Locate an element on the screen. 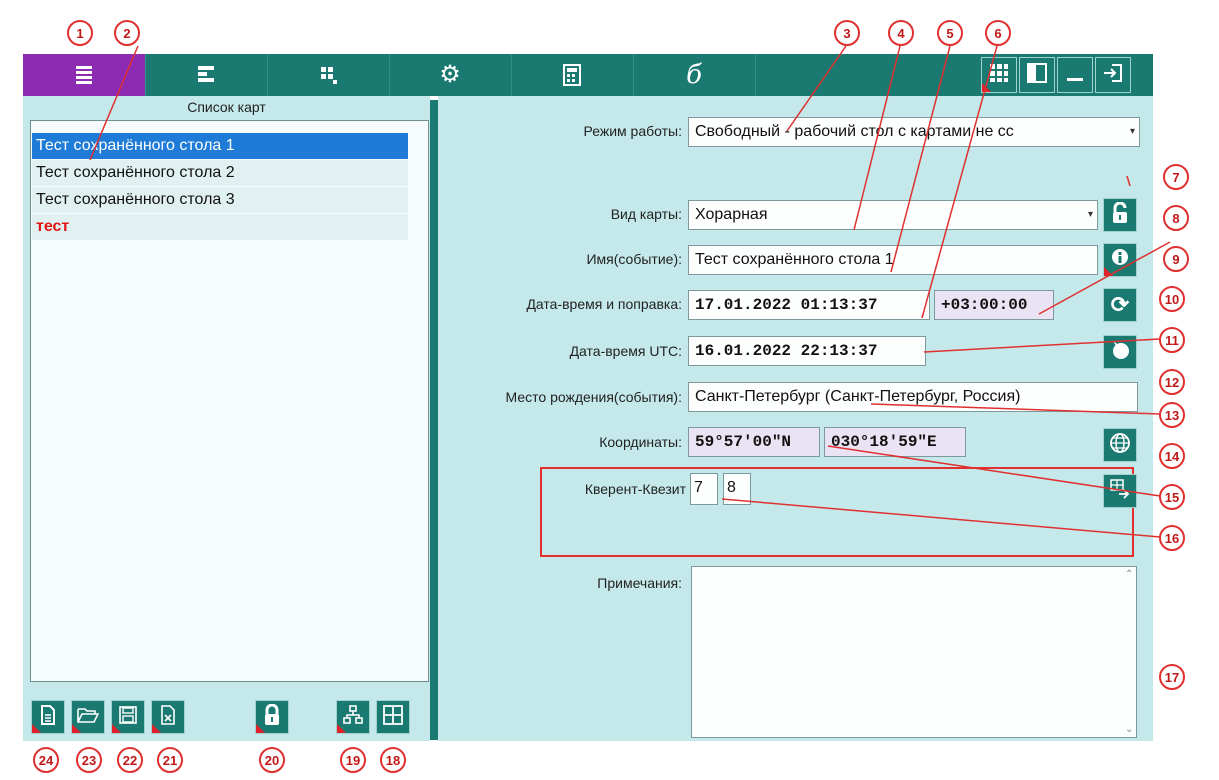 This screenshot has width=1219, height=780. callout-6: 6 is located at coordinates (998, 33).